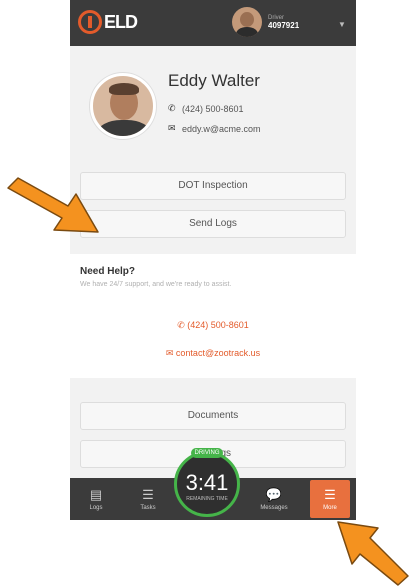 The image size is (412, 587). I want to click on chevron-down-icon: ▼, so click(342, 24).